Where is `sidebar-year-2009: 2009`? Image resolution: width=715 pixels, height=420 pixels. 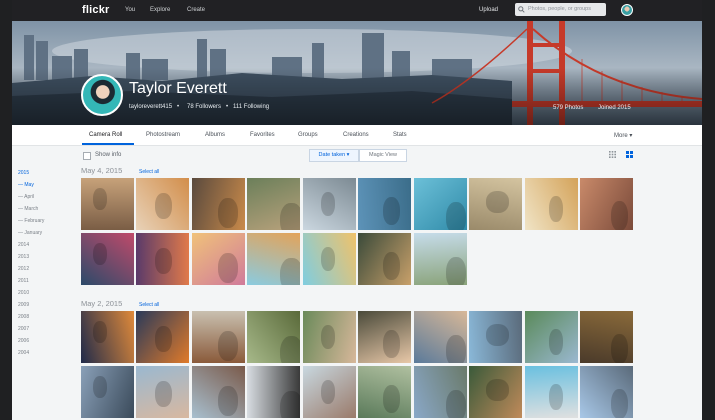
sidebar-year-2009: 2009 is located at coordinates (23, 305).